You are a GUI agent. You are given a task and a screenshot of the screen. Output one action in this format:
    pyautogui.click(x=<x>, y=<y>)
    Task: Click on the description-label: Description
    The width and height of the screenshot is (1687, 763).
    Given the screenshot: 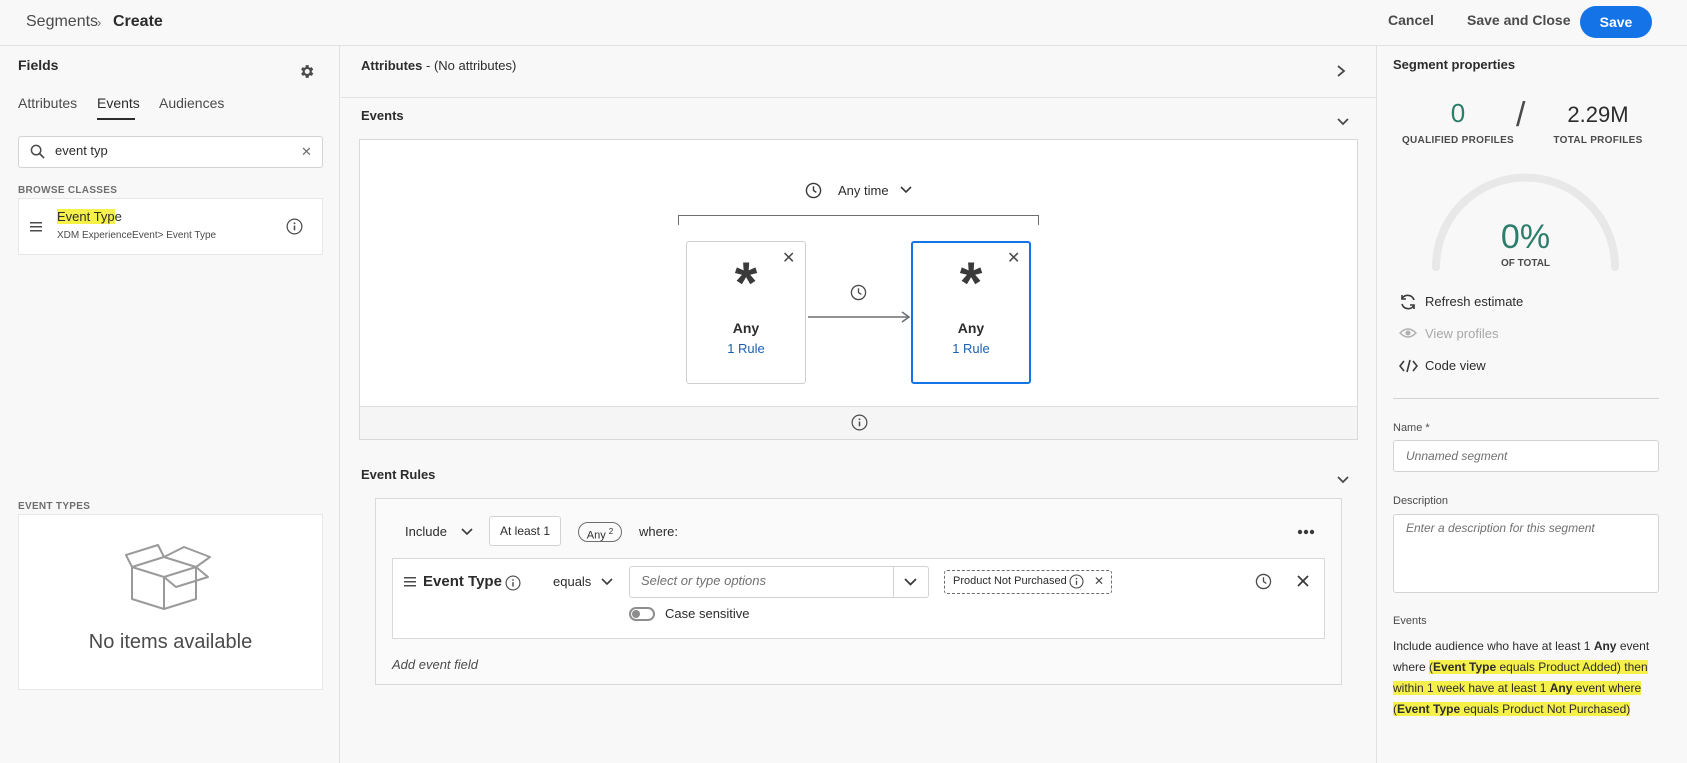 What is the action you would take?
    pyautogui.click(x=1421, y=501)
    